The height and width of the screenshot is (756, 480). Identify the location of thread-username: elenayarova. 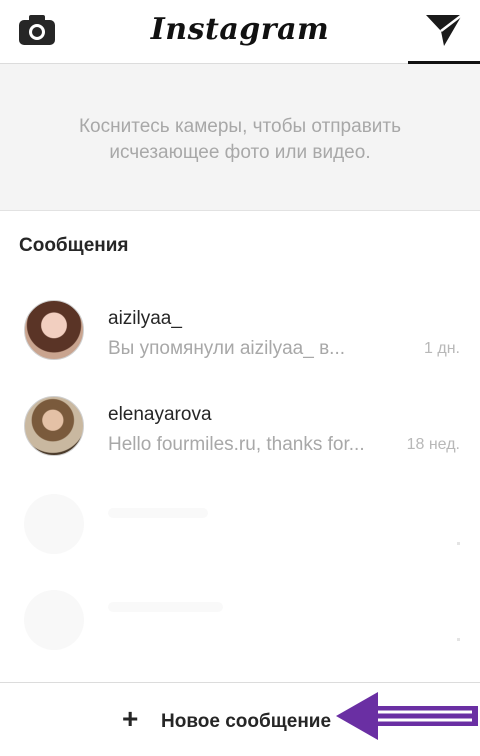
(160, 414).